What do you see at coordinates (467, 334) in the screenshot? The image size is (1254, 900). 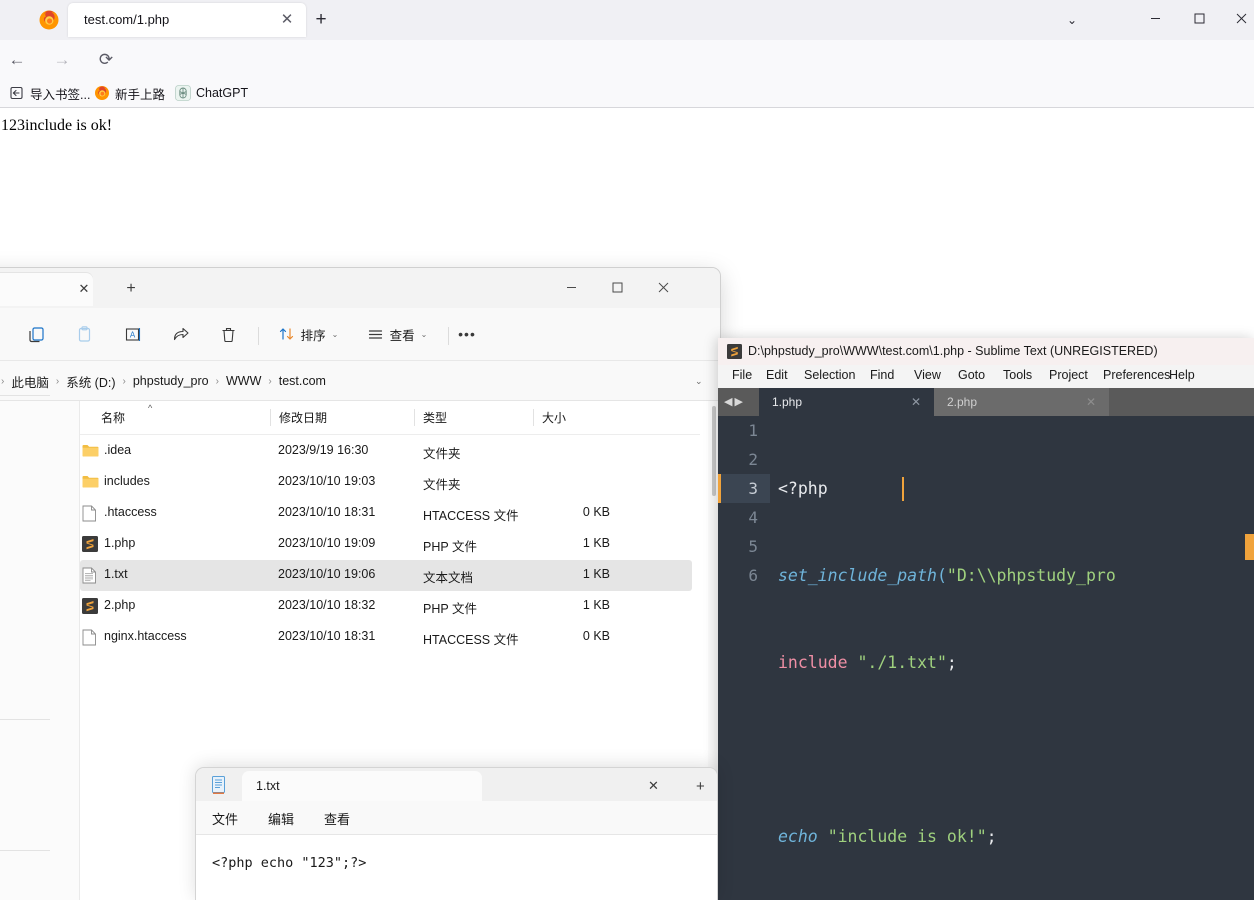 I see `more-options-button: •••` at bounding box center [467, 334].